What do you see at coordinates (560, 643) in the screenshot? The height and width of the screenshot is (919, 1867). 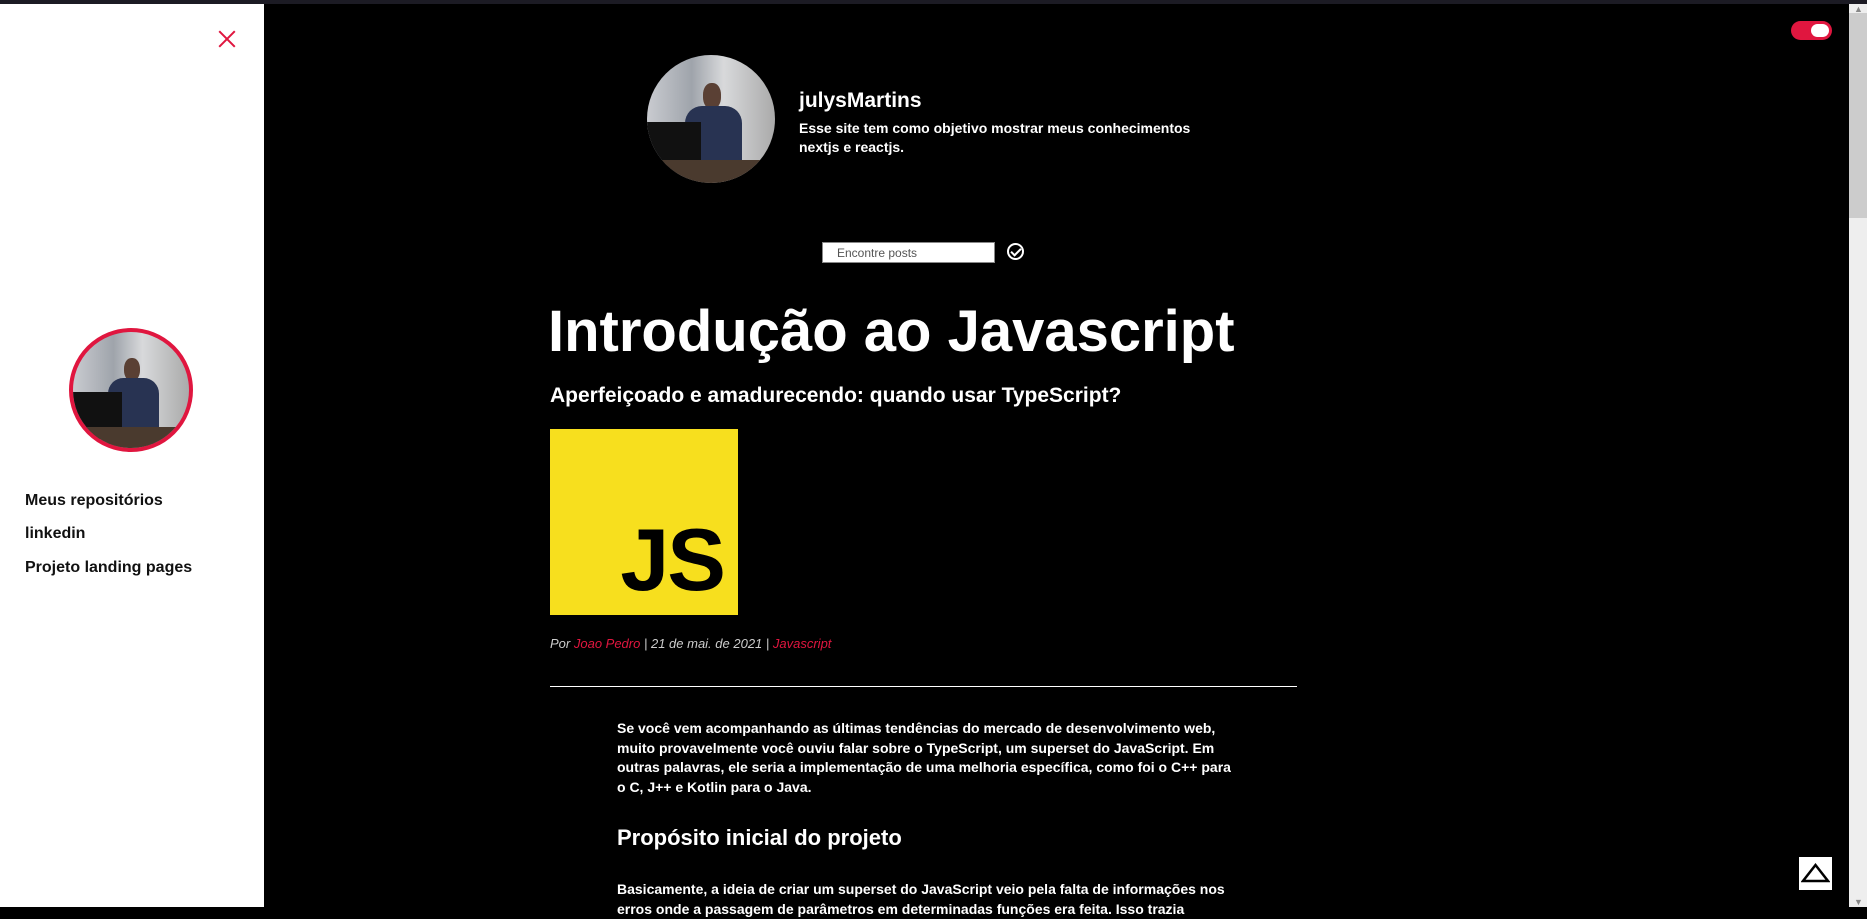 I see `meta-by: Por` at bounding box center [560, 643].